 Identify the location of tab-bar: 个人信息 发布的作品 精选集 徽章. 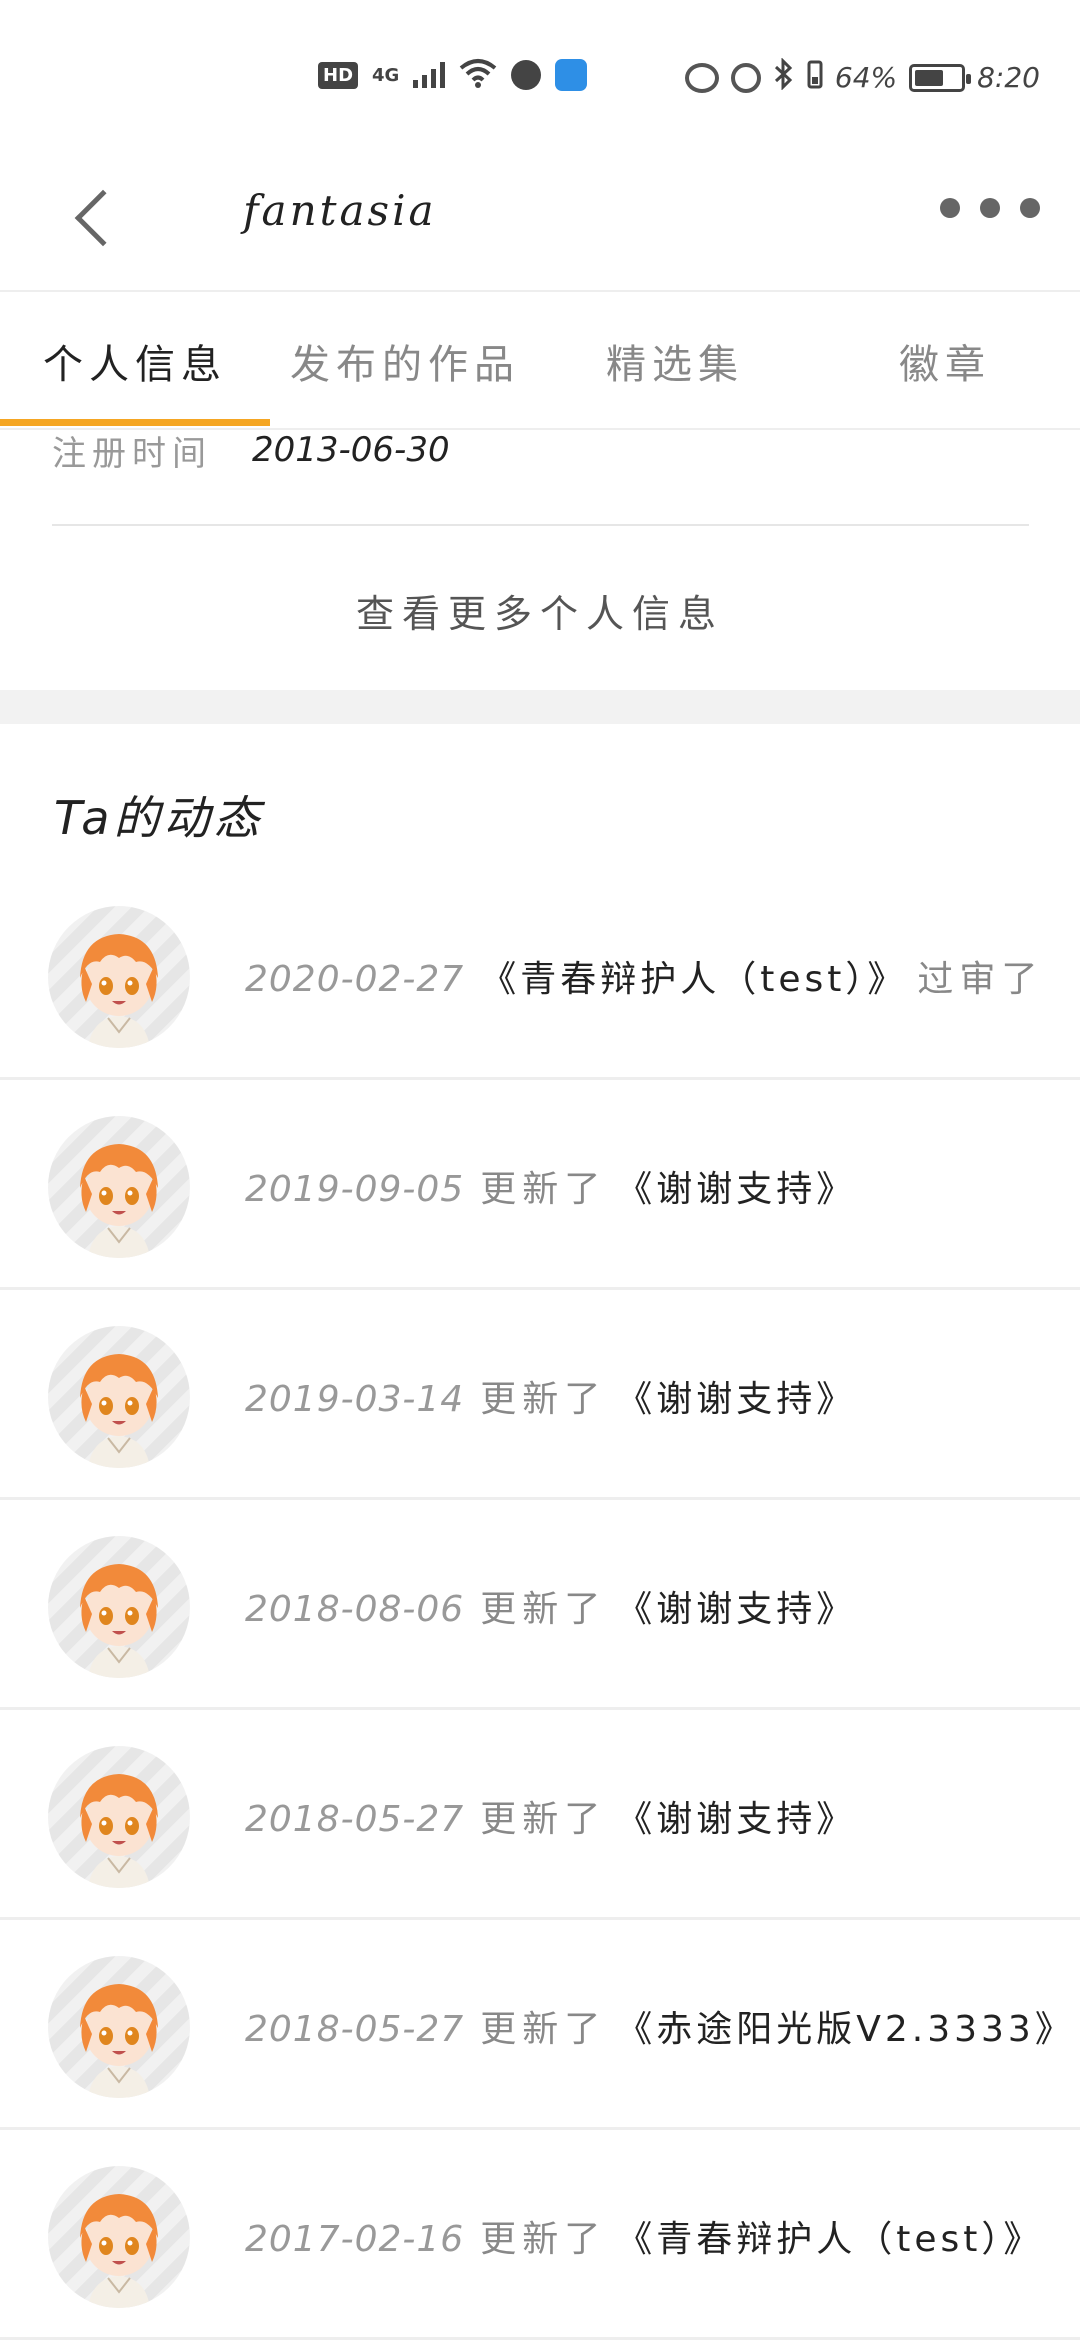
(540, 361).